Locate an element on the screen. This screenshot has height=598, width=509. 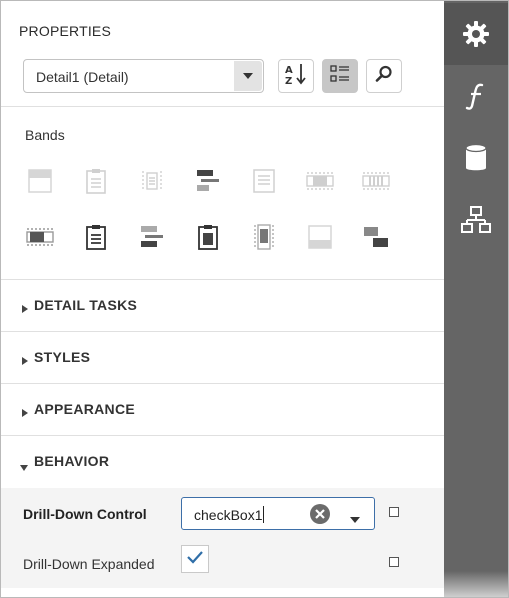
section-behavior: BEHAVIOR is located at coordinates (222, 461).